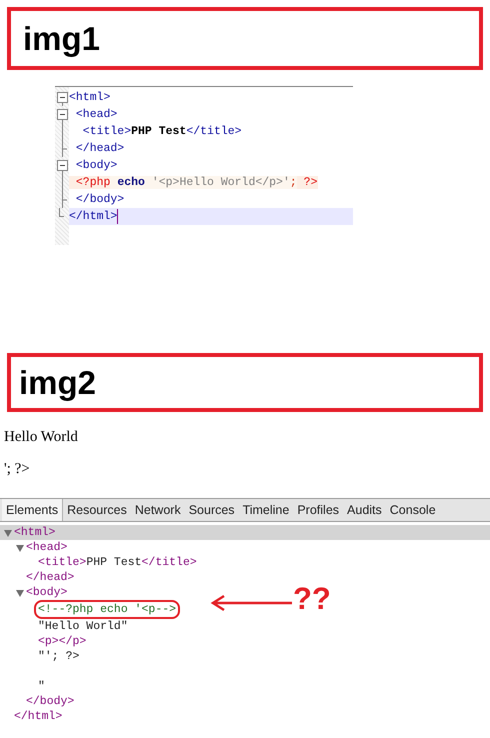 The width and height of the screenshot is (490, 738). I want to click on element-tag-text: <title>PHP Test</title>, so click(117, 562).